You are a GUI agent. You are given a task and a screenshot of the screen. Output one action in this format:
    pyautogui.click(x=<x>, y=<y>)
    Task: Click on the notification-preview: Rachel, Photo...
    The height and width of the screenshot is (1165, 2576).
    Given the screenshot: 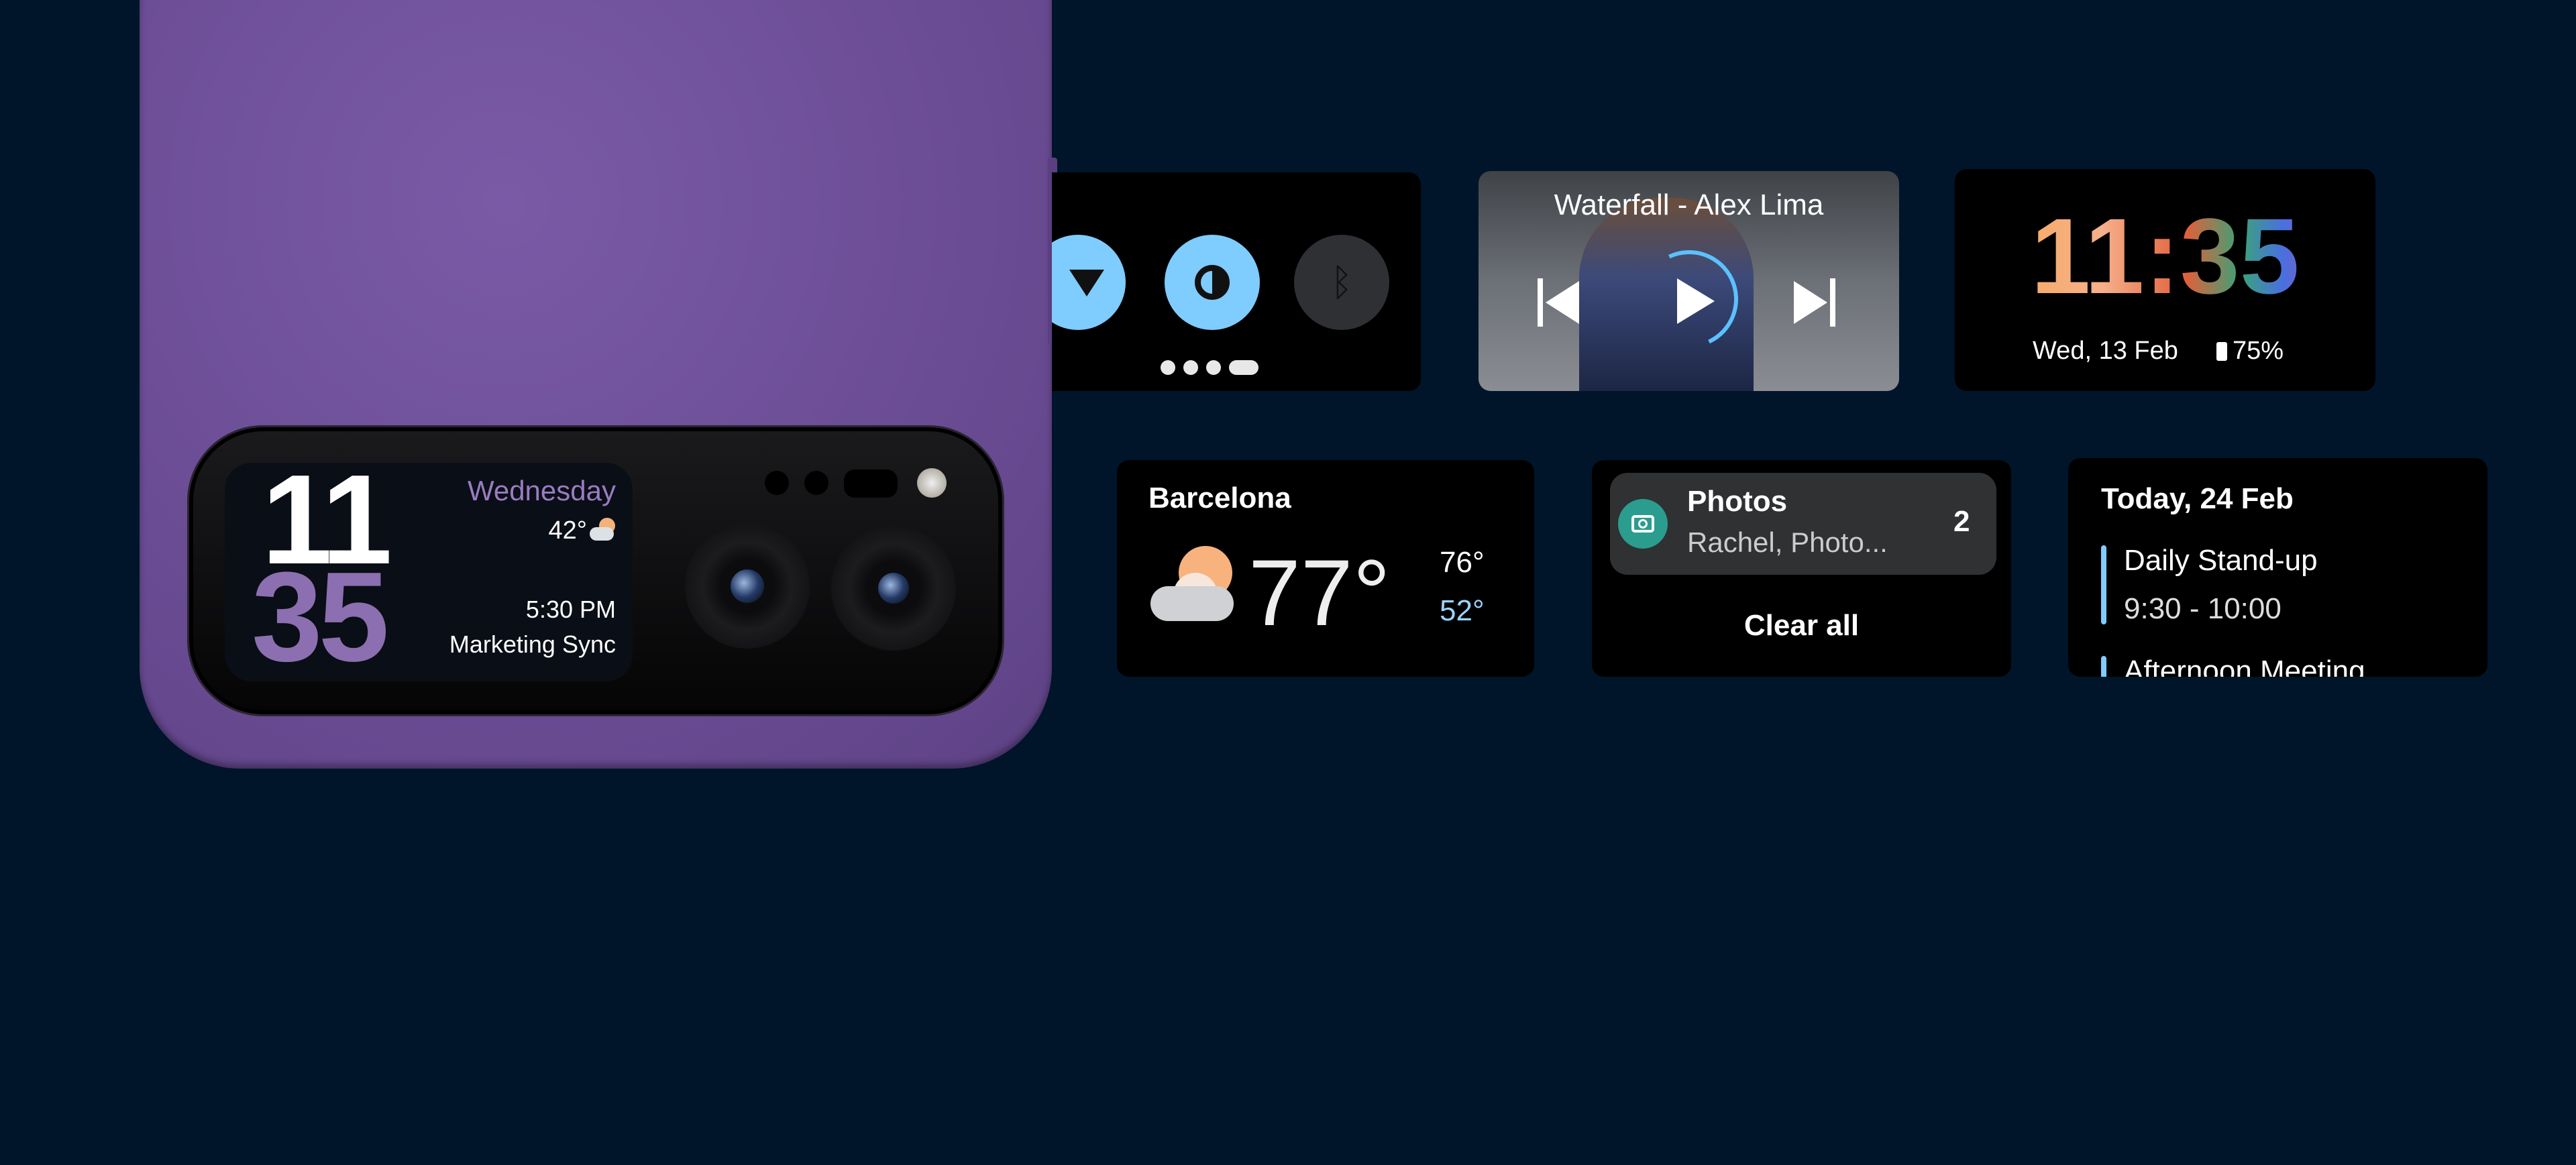 What is the action you would take?
    pyautogui.click(x=1787, y=542)
    